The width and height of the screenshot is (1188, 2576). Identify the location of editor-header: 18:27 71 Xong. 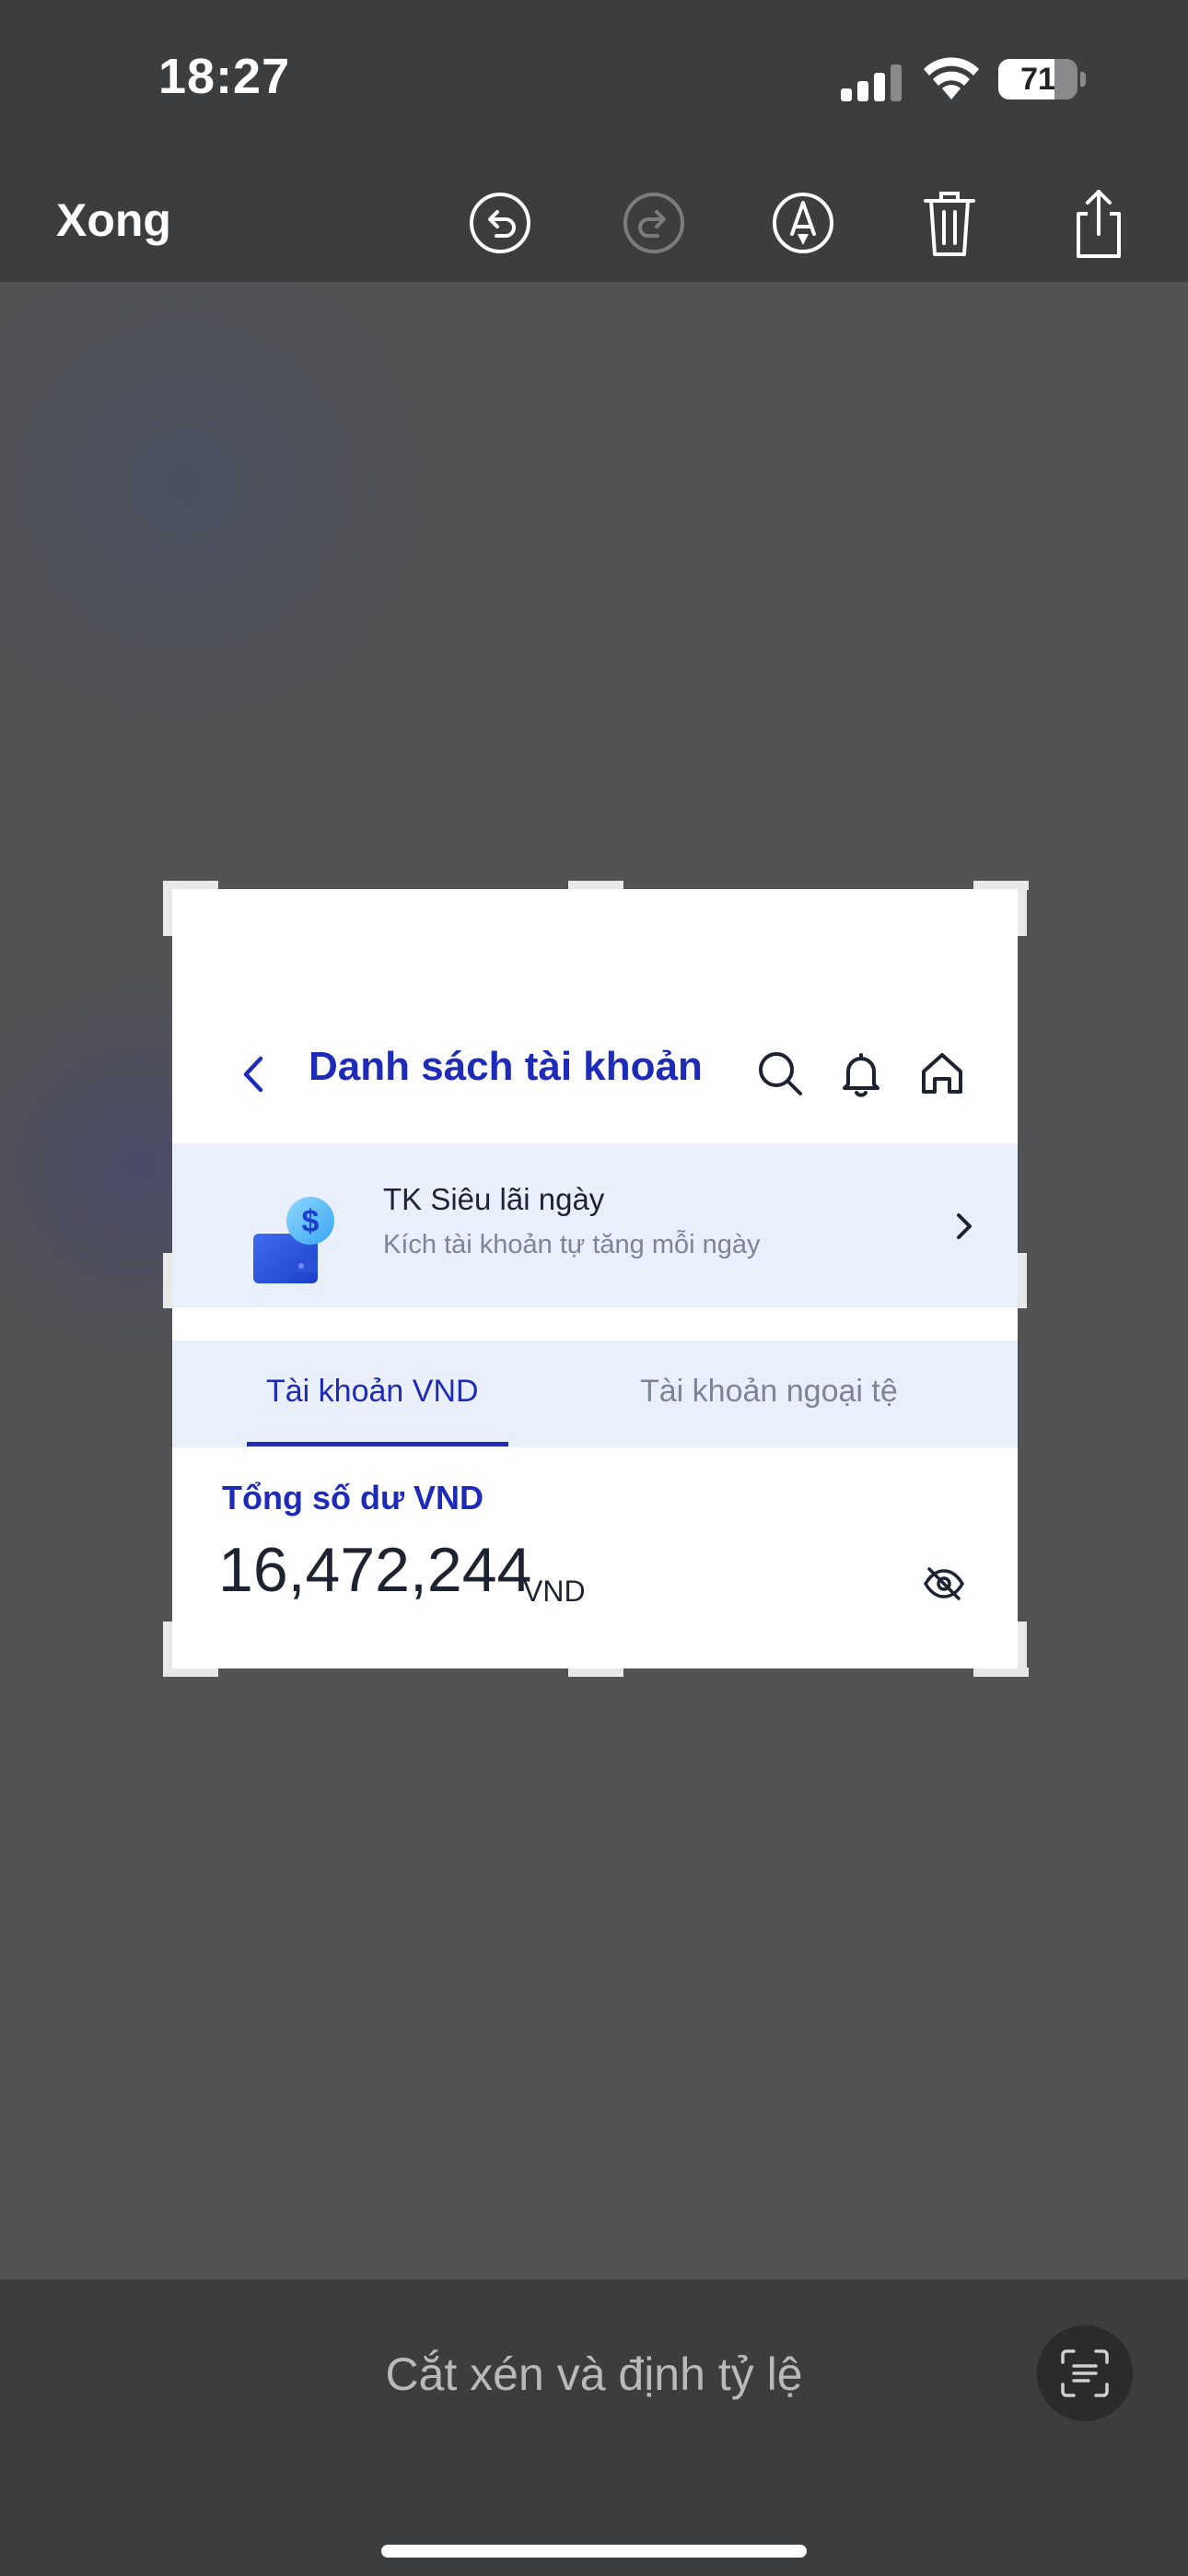
(594, 141).